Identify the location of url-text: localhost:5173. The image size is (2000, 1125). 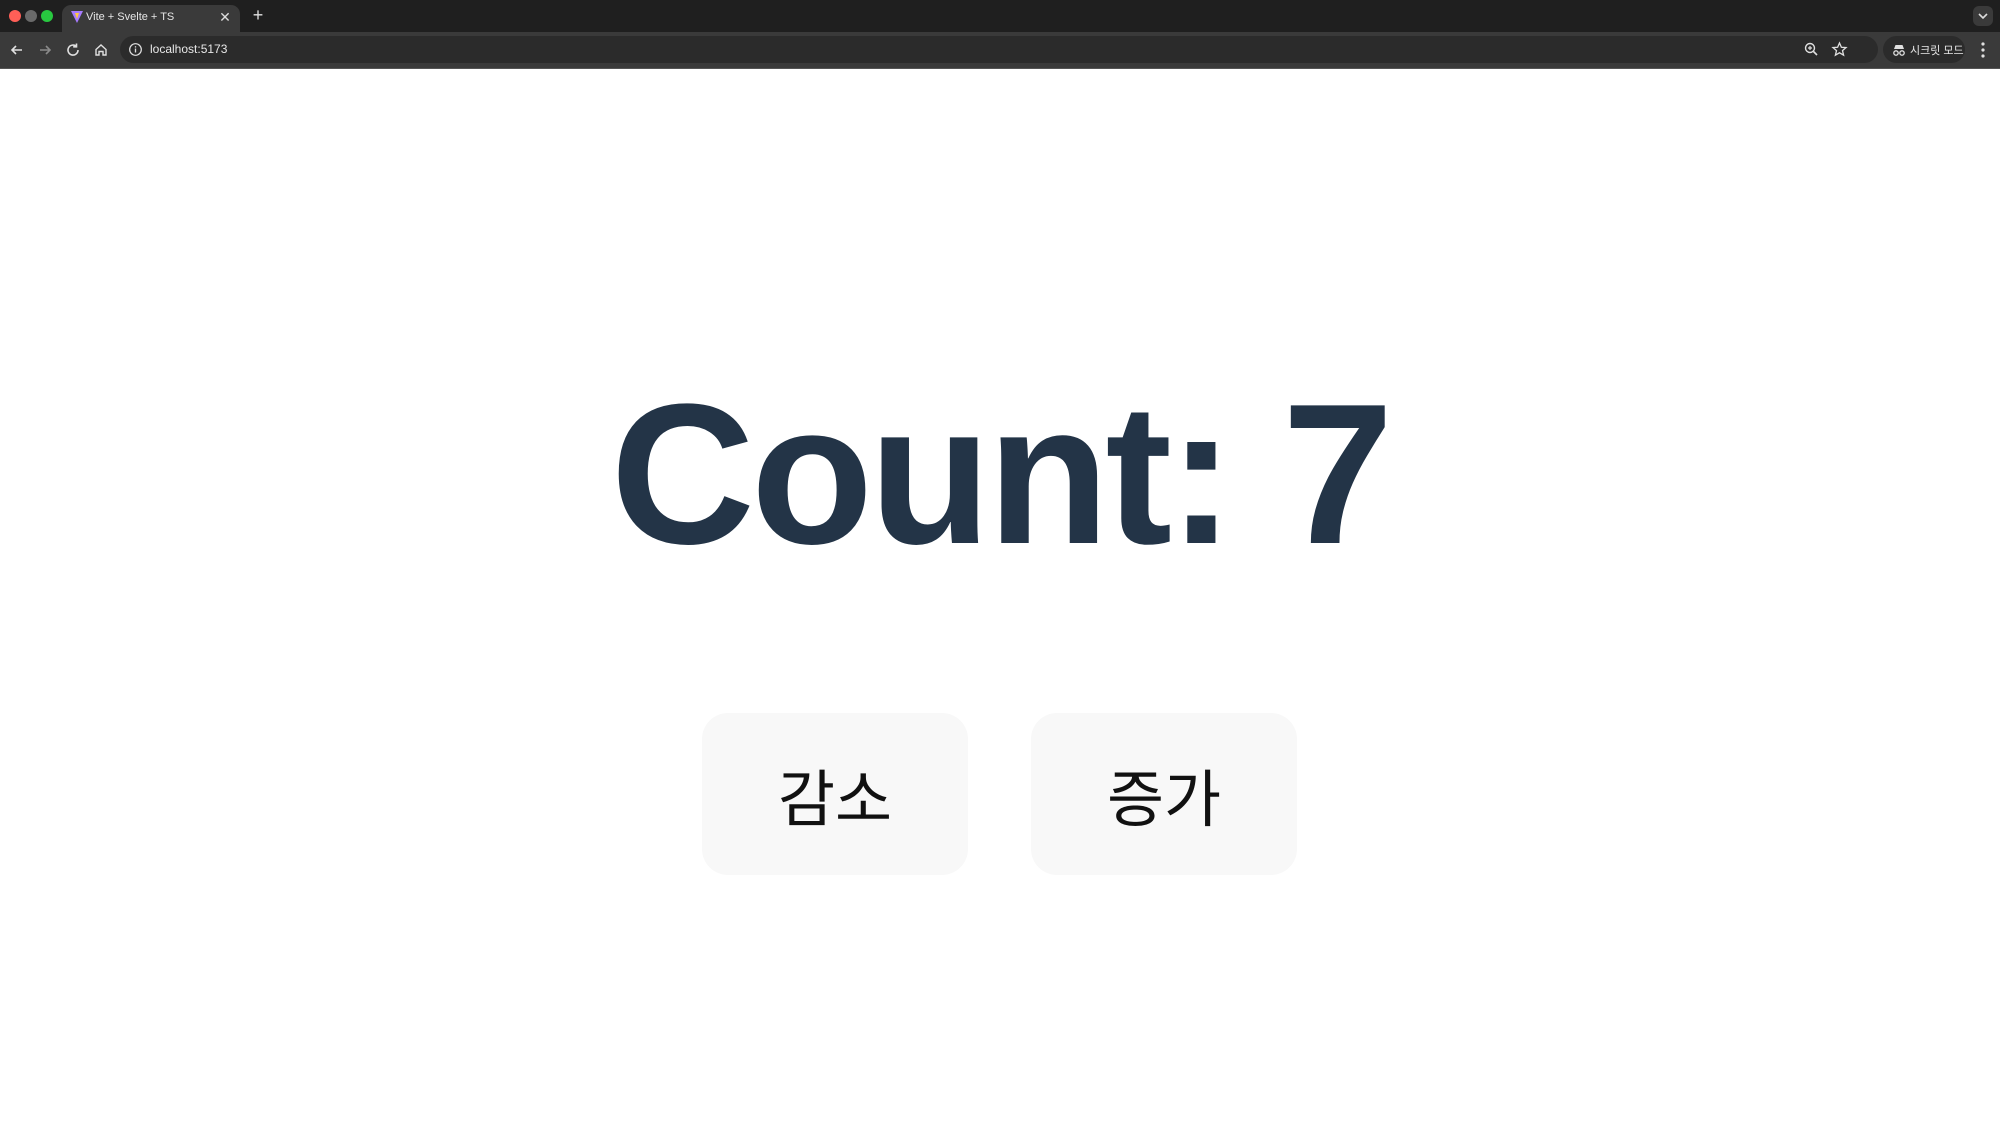
(189, 49).